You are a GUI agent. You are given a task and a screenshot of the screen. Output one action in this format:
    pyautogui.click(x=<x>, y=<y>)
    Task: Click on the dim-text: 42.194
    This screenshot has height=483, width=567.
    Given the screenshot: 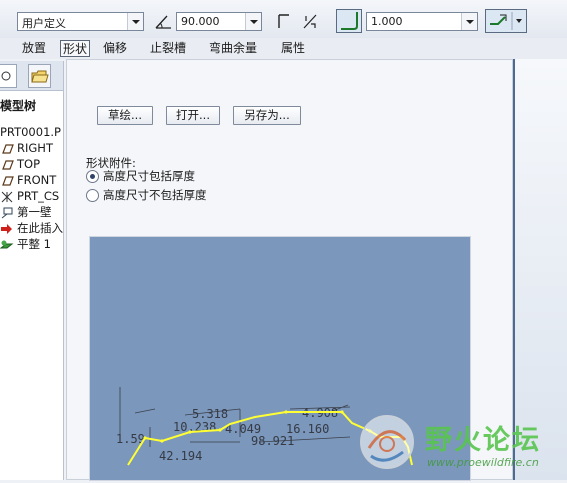 What is the action you would take?
    pyautogui.click(x=180, y=456)
    